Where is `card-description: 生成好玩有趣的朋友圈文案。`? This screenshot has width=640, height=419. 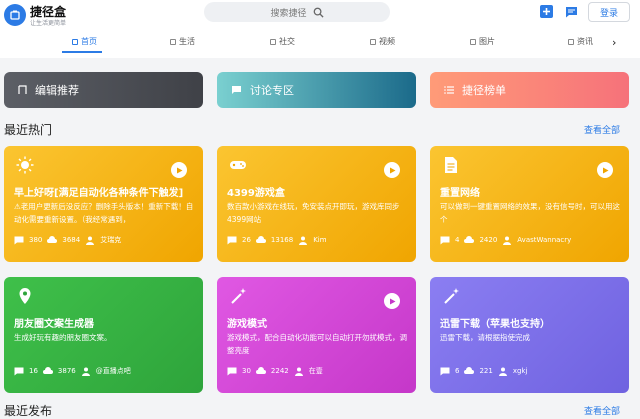 card-description: 生成好玩有趣的朋友圈文案。 is located at coordinates (63, 337).